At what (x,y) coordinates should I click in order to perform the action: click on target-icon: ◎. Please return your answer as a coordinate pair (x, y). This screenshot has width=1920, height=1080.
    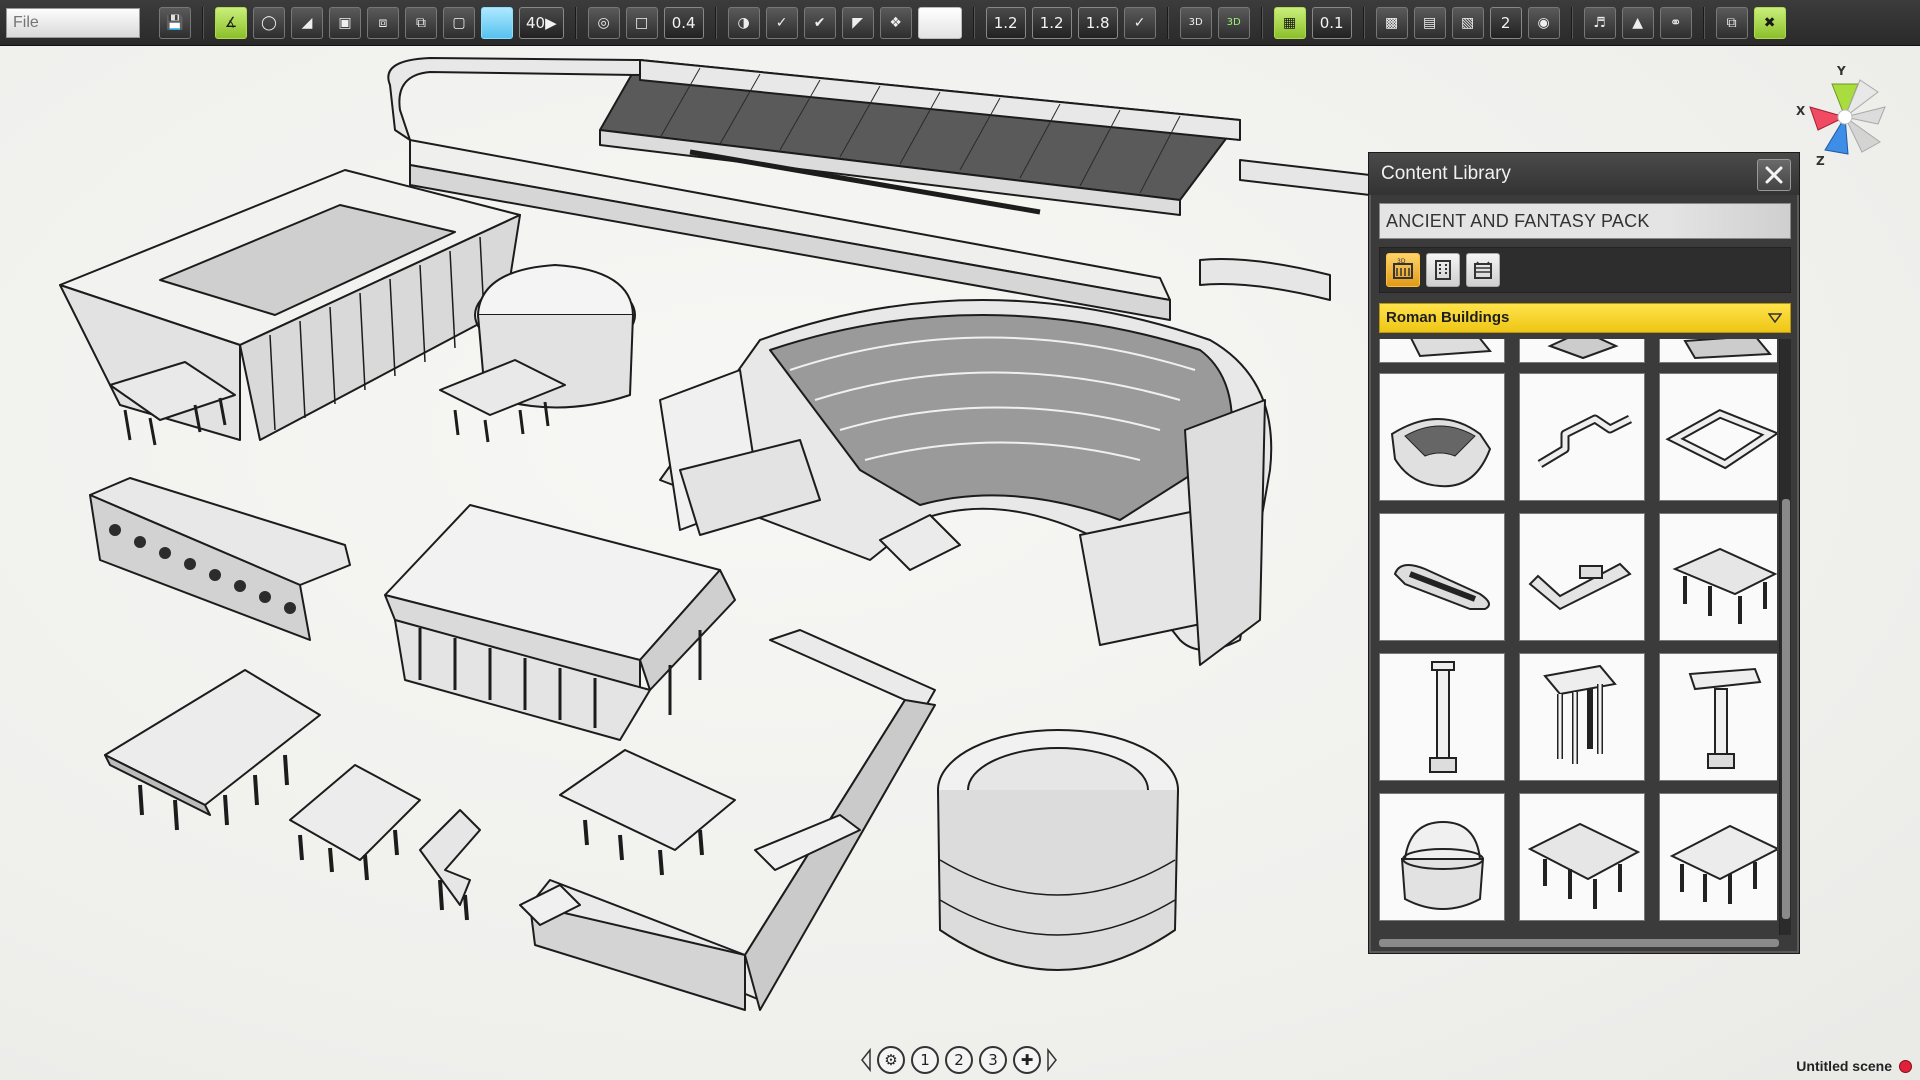
    Looking at the image, I should click on (604, 23).